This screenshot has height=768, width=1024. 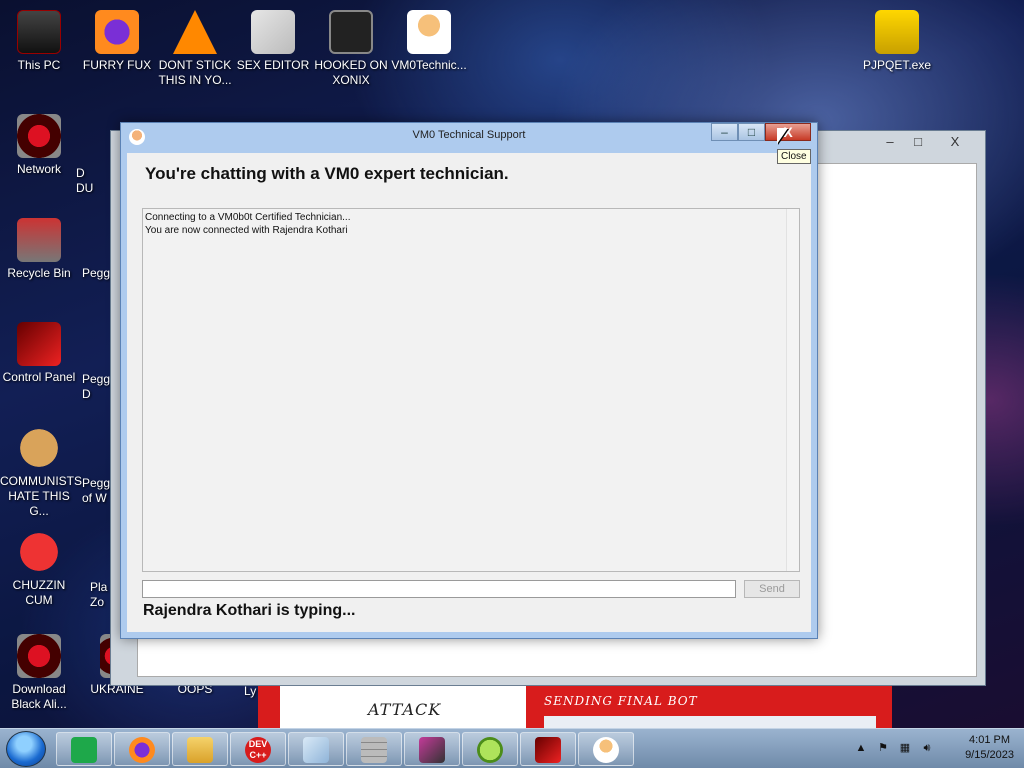 I want to click on network-tray-icon: ▦, so click(x=905, y=748).